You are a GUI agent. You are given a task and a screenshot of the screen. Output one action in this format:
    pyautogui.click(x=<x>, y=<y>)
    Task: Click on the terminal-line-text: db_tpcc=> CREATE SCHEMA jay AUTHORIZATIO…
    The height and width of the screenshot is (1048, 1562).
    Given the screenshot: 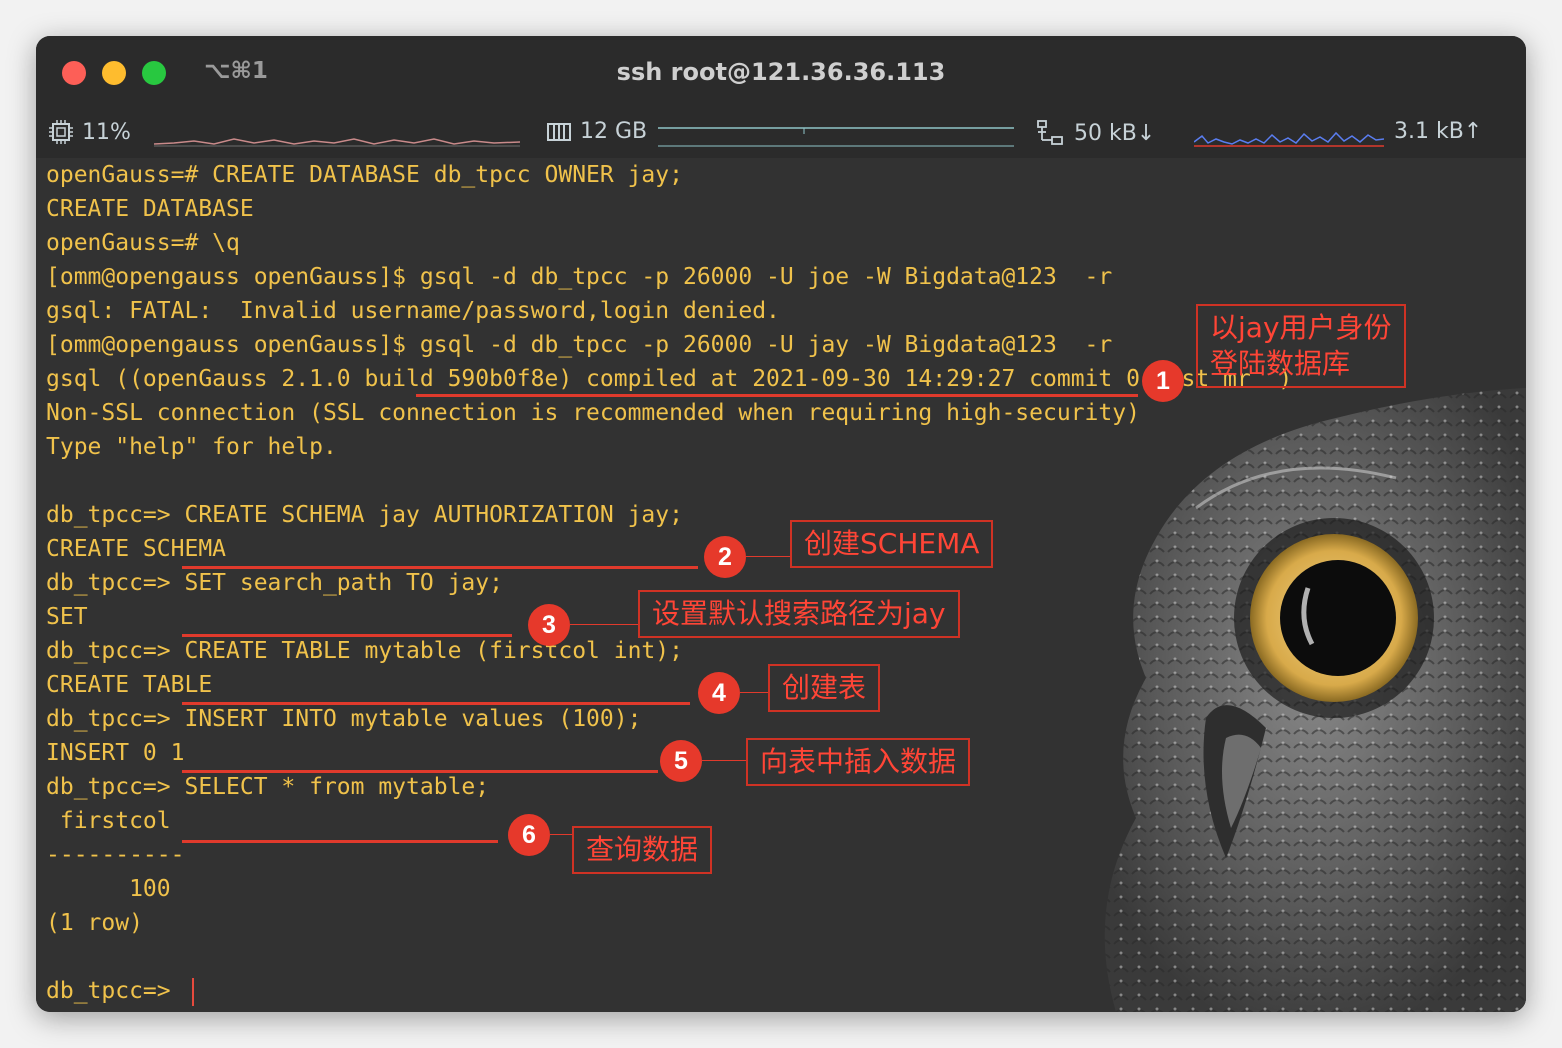 What is the action you would take?
    pyautogui.click(x=364, y=515)
    